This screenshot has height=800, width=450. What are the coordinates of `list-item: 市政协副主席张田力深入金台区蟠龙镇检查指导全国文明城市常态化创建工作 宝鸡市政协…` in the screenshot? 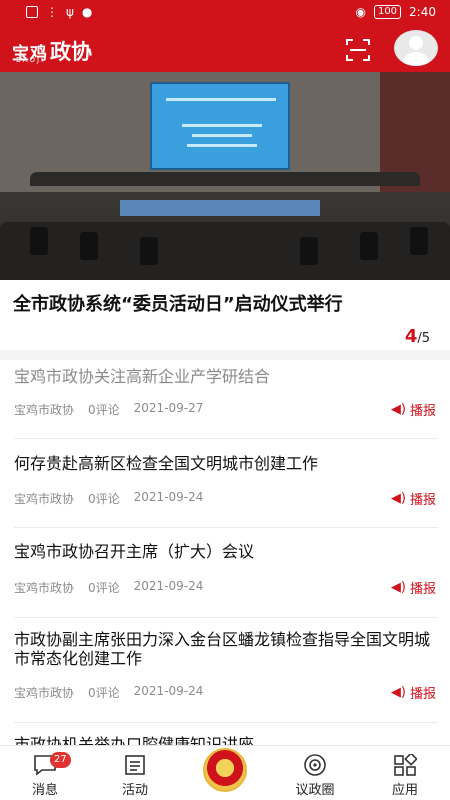 It's located at (225, 670).